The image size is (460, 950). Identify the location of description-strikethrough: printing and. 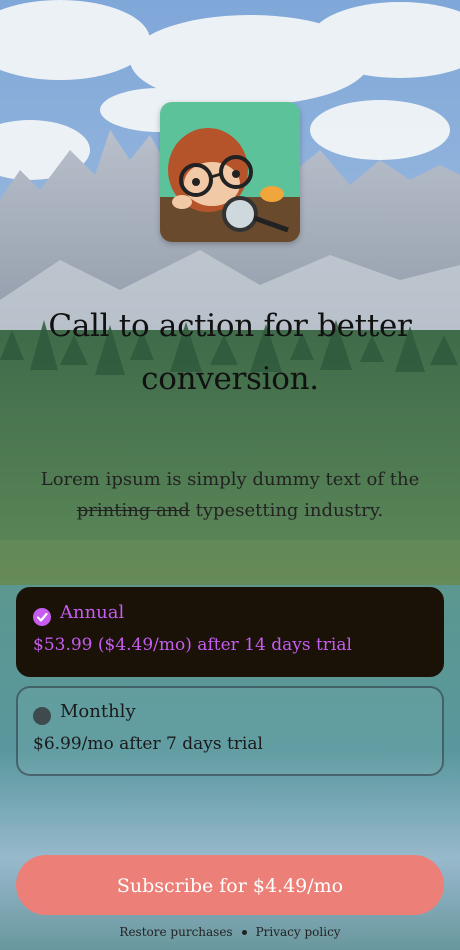
(133, 510).